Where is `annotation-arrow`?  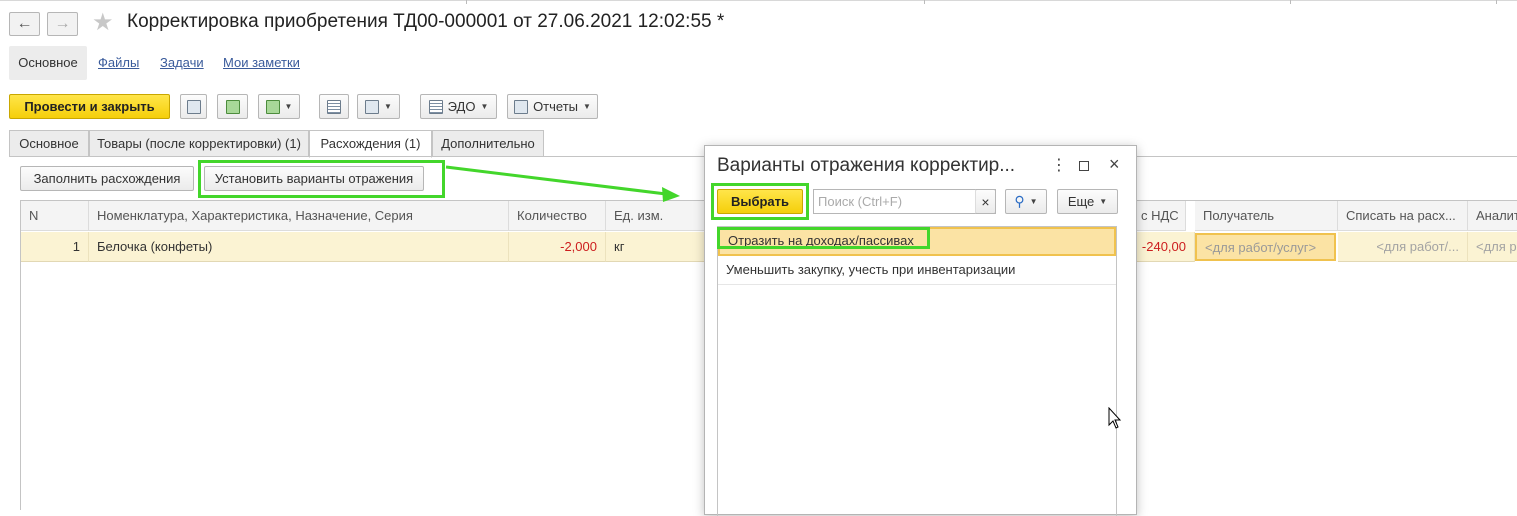
annotation-arrow is located at coordinates (562, 183).